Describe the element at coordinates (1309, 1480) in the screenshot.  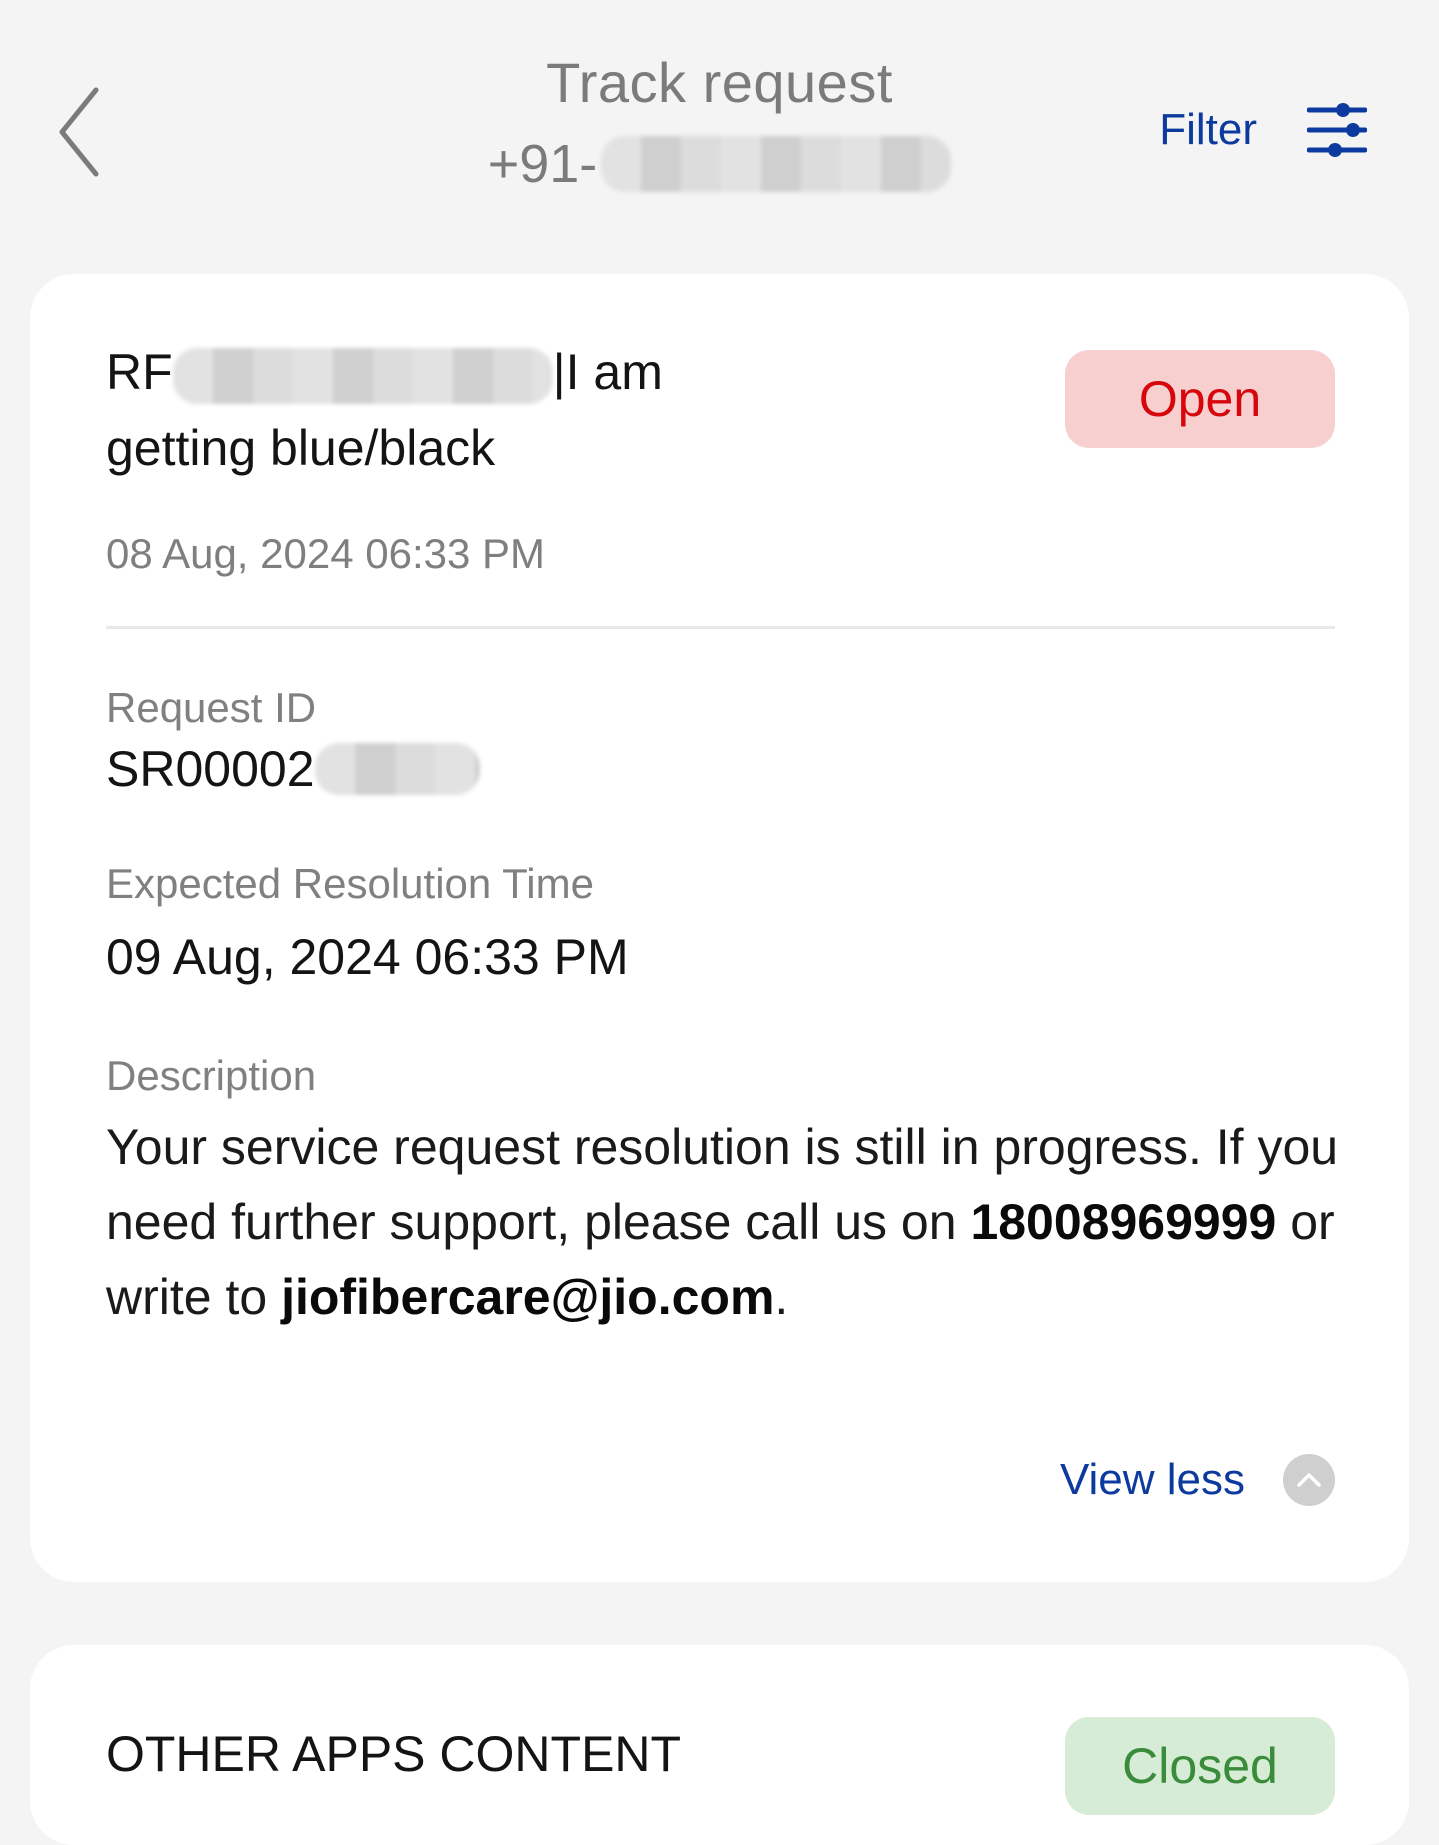
I see `chevron-up-icon` at that location.